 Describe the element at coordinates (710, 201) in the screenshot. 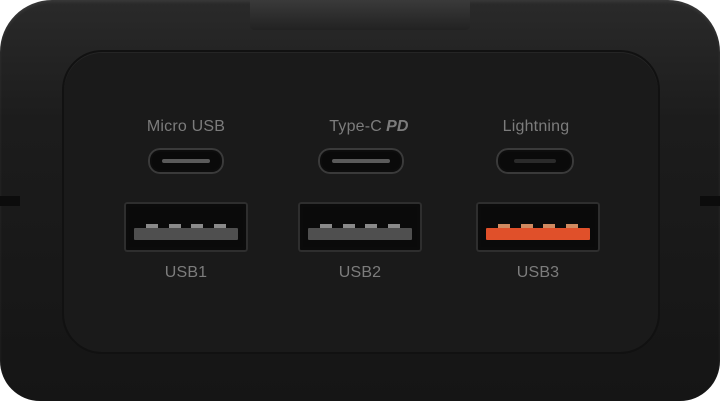

I see `right-seam` at that location.